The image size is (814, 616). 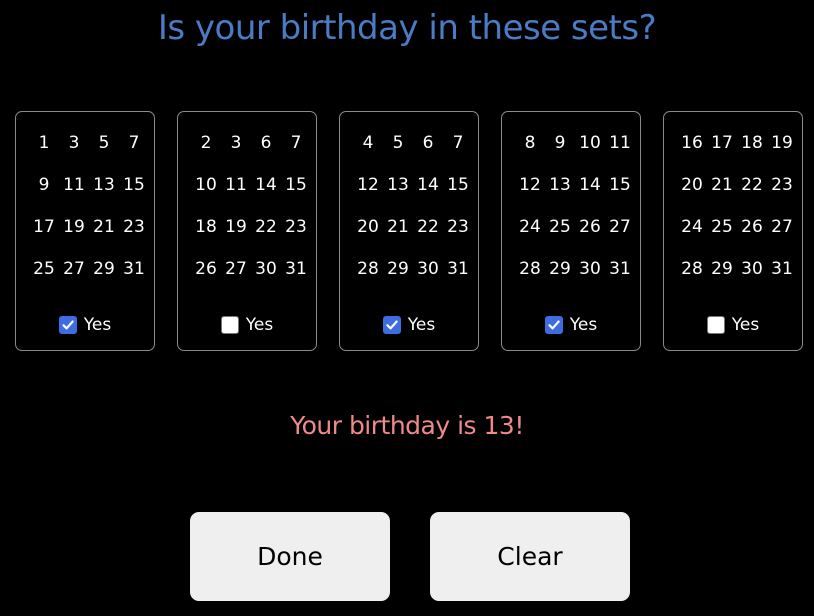 What do you see at coordinates (530, 556) in the screenshot?
I see `clear-button: Clear` at bounding box center [530, 556].